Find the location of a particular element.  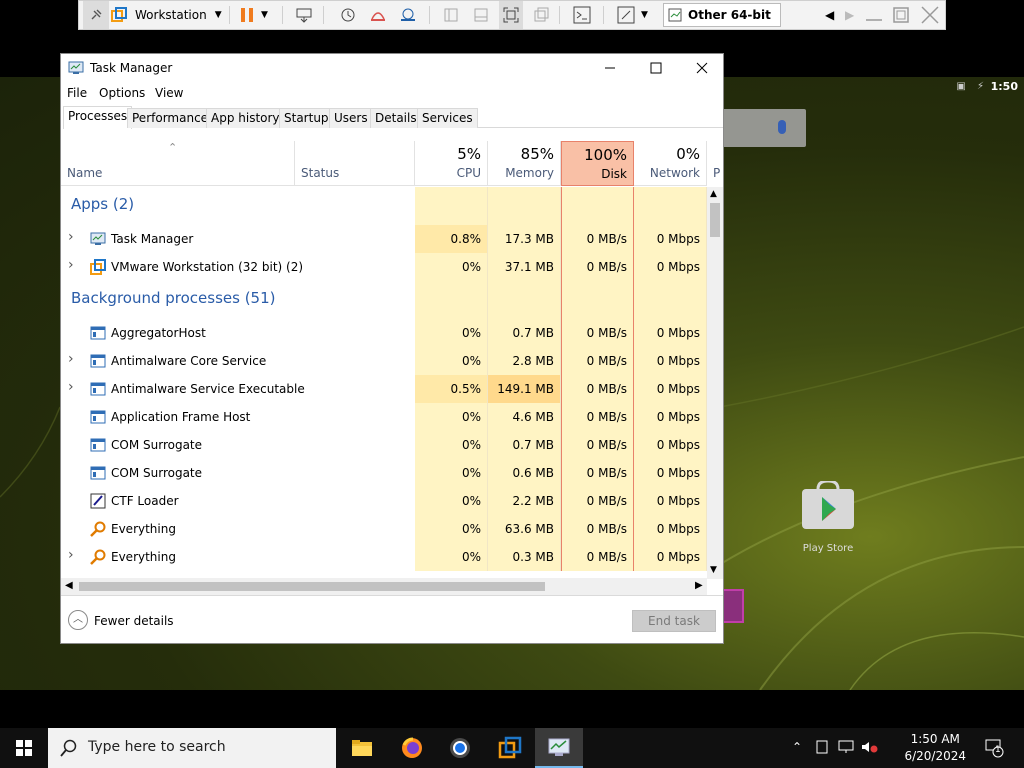

android-app-icon is located at coordinates (733, 606).